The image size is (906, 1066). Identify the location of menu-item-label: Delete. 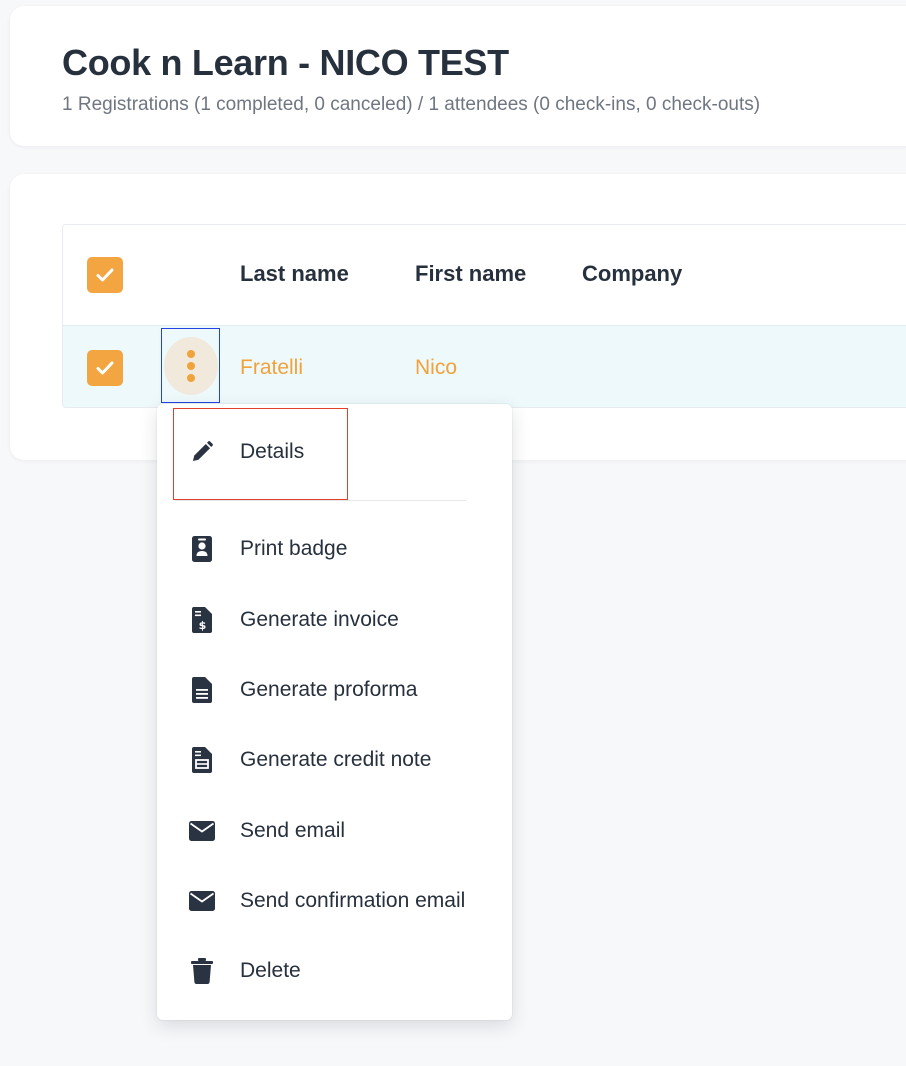
(270, 970).